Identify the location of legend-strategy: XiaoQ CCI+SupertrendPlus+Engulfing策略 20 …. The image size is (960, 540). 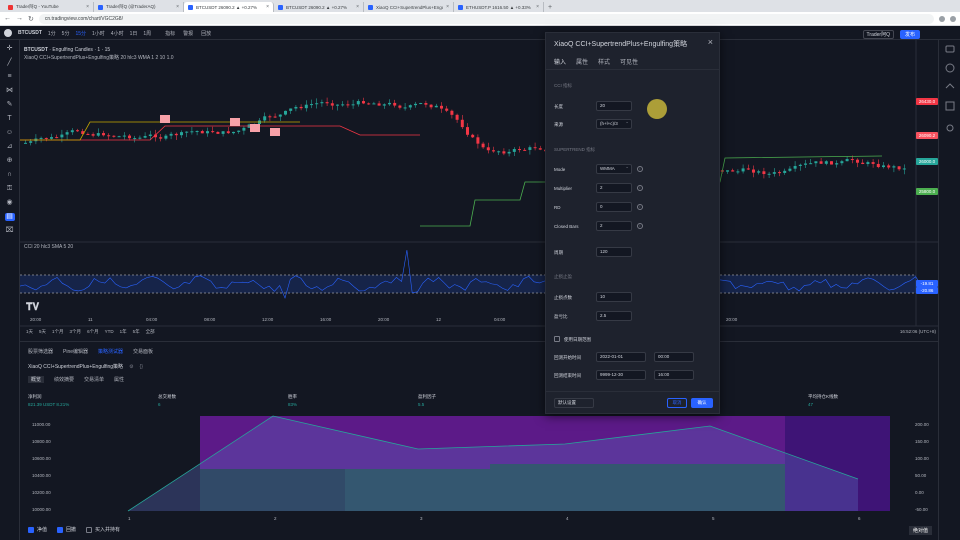
(99, 58).